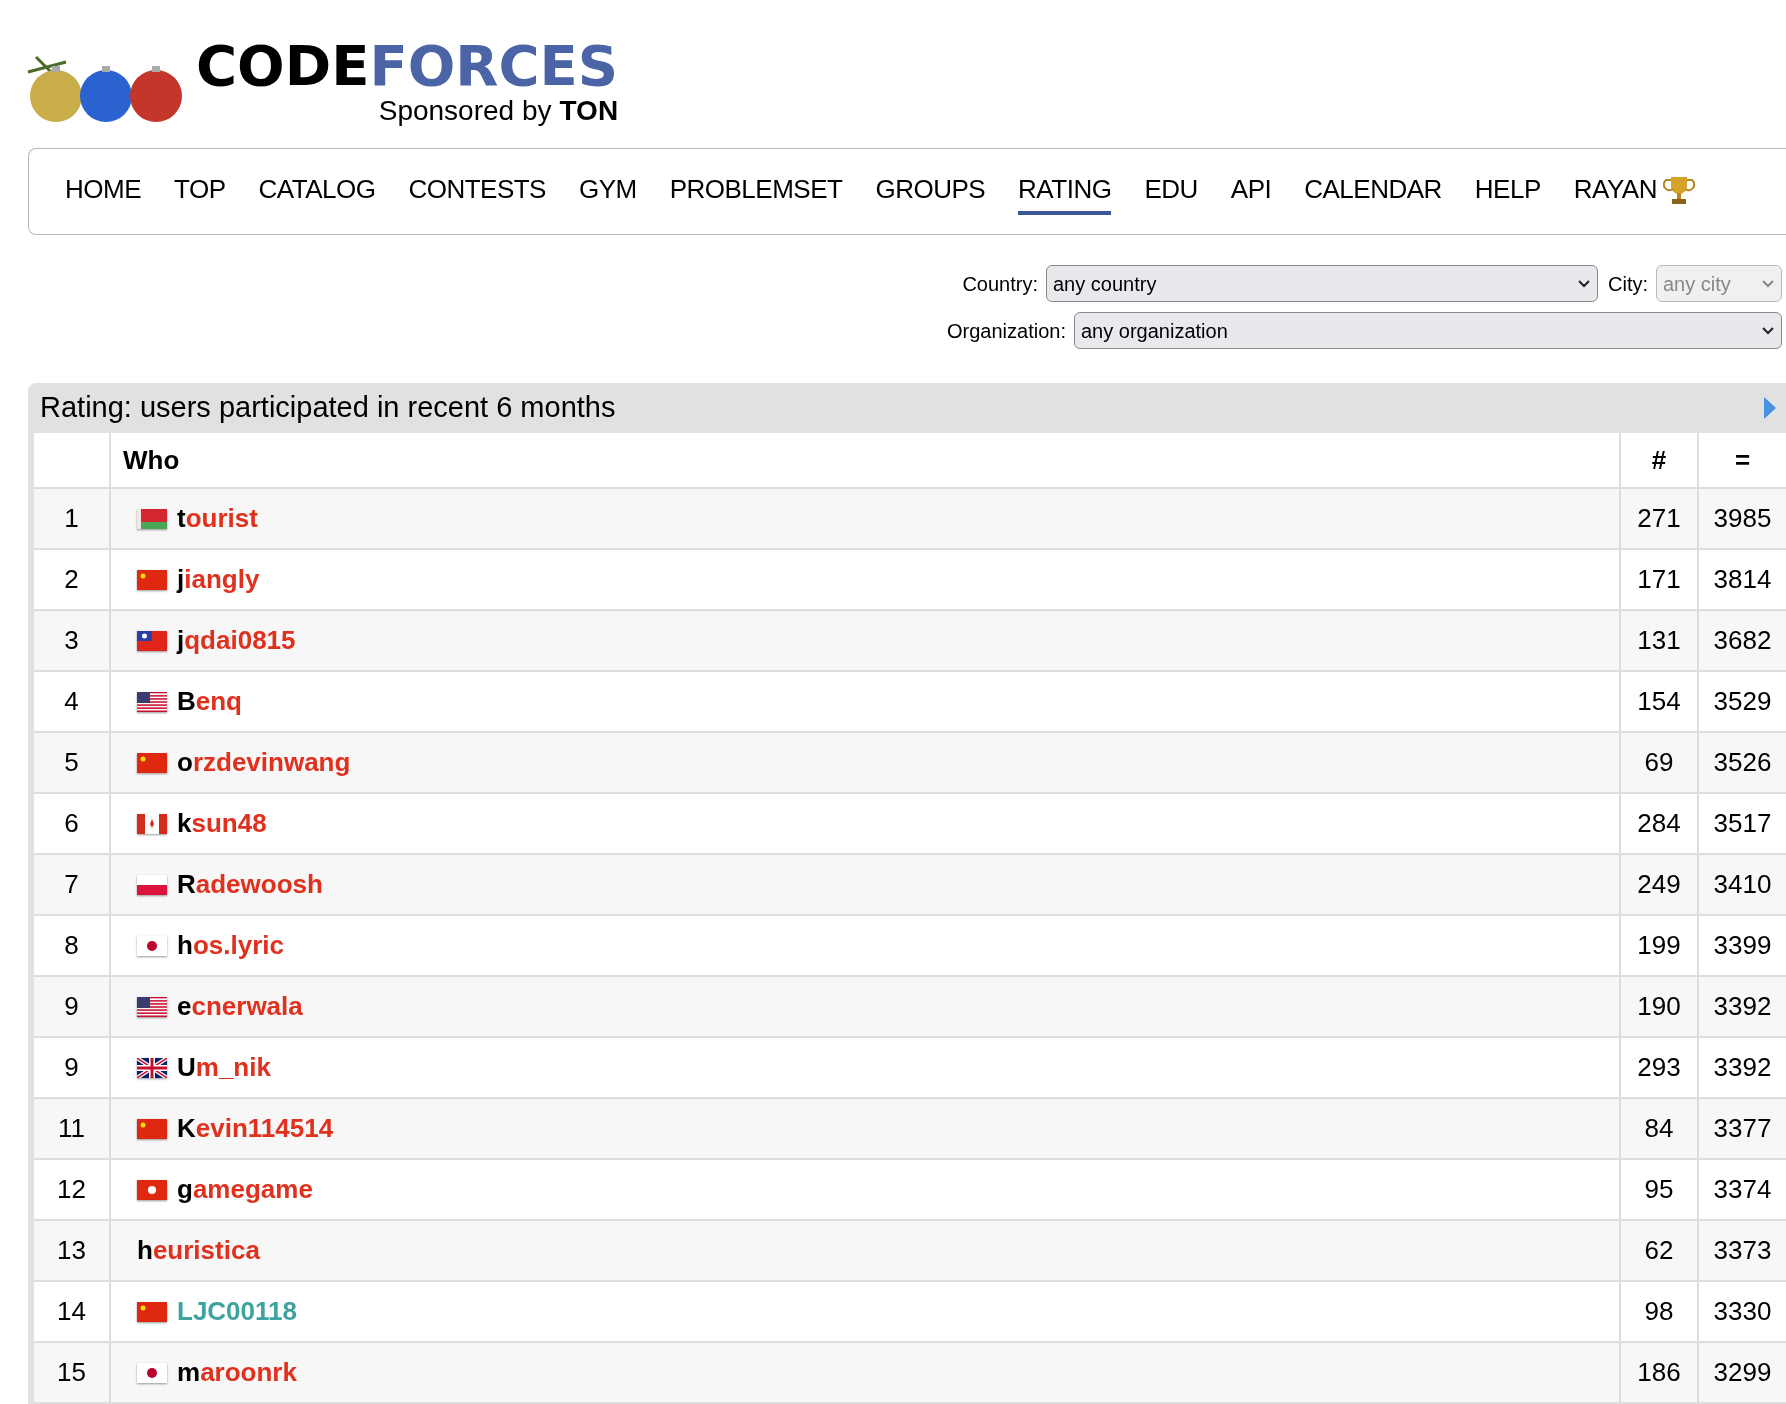  What do you see at coordinates (1742, 460) in the screenshot?
I see `column-header: =` at bounding box center [1742, 460].